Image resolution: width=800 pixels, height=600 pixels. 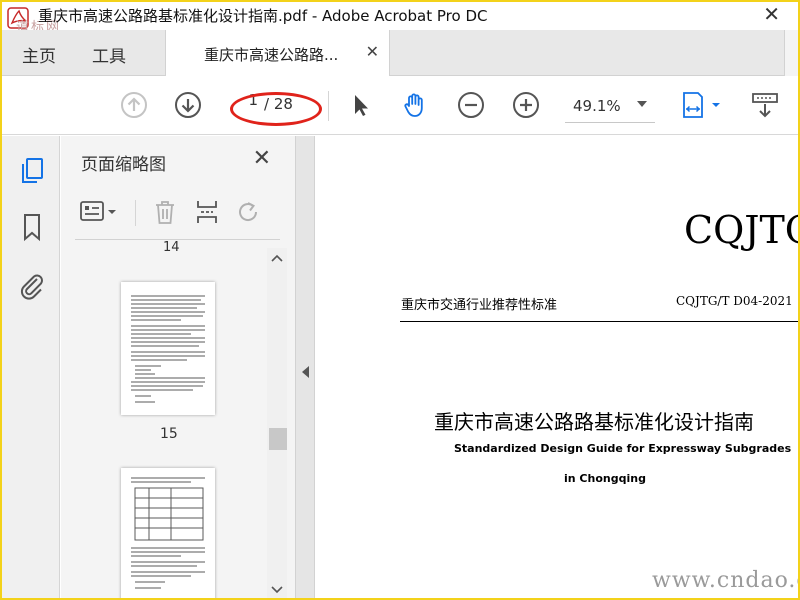 I want to click on attachment-icon, so click(x=32, y=285).